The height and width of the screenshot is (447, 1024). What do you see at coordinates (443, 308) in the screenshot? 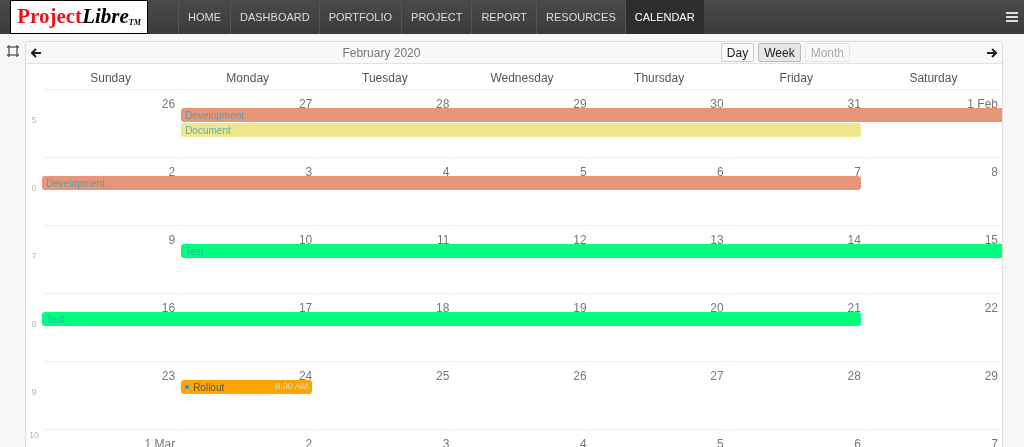
I see `date-number: 18` at bounding box center [443, 308].